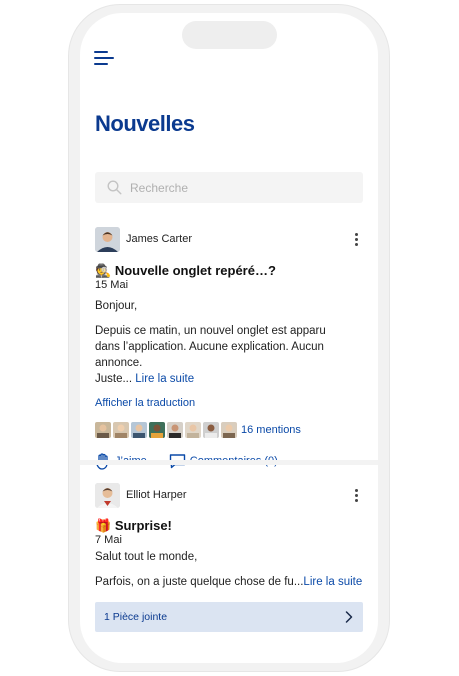  I want to click on author-name: James Carter, so click(159, 239).